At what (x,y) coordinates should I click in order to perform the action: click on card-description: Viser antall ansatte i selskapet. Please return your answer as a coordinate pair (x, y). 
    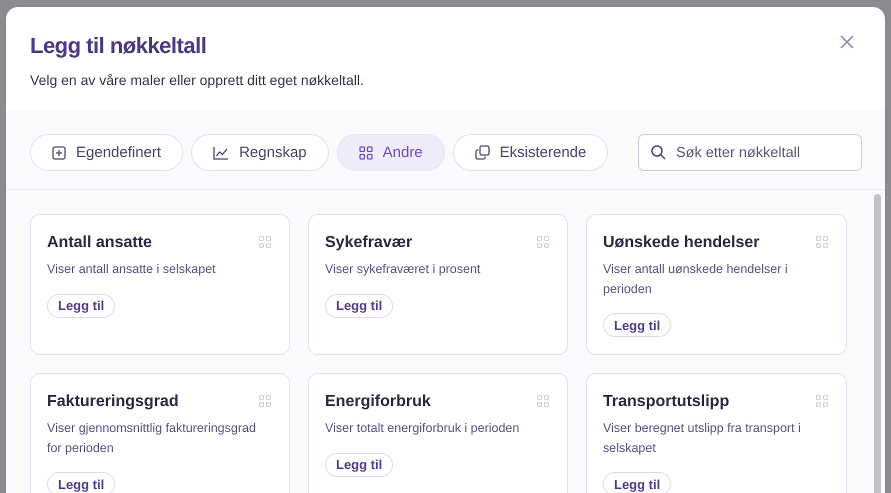
    Looking at the image, I should click on (132, 269).